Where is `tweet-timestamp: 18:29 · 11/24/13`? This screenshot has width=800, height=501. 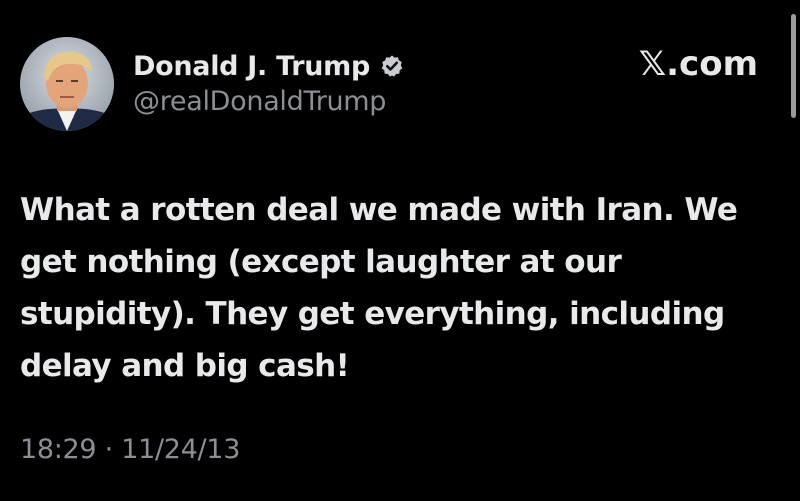
tweet-timestamp: 18:29 · 11/24/13 is located at coordinates (130, 449).